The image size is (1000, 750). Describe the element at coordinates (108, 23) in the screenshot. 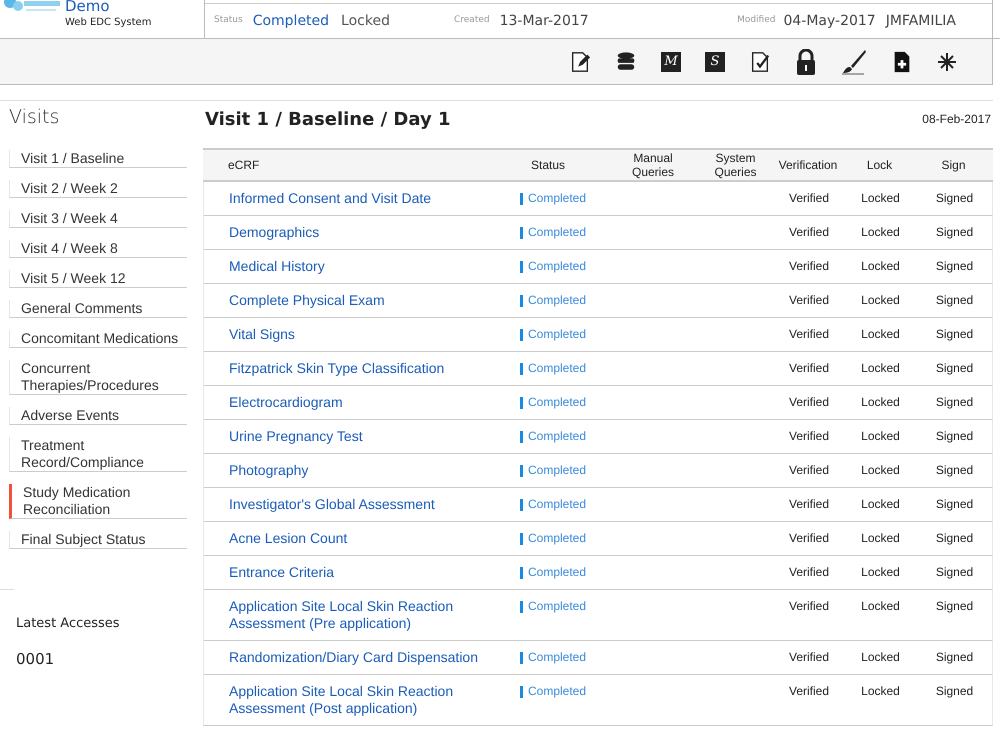

I see `app-subtitle: Web EDC System` at that location.